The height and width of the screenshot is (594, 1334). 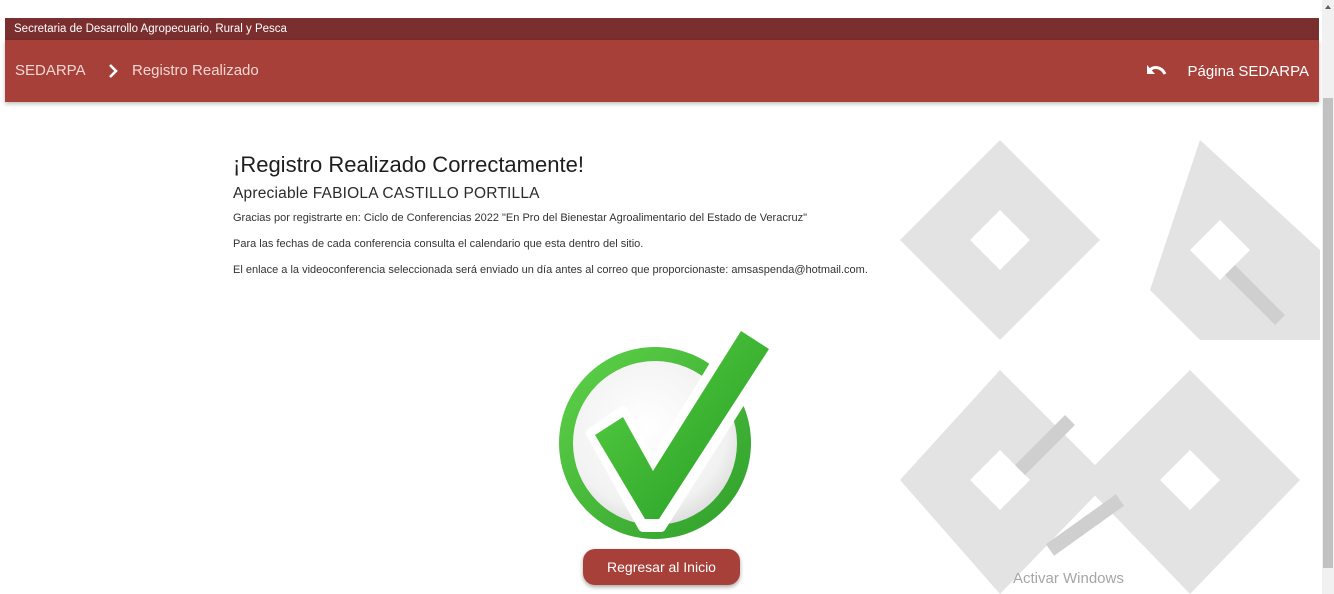 I want to click on chevron-right-icon, so click(x=113, y=71).